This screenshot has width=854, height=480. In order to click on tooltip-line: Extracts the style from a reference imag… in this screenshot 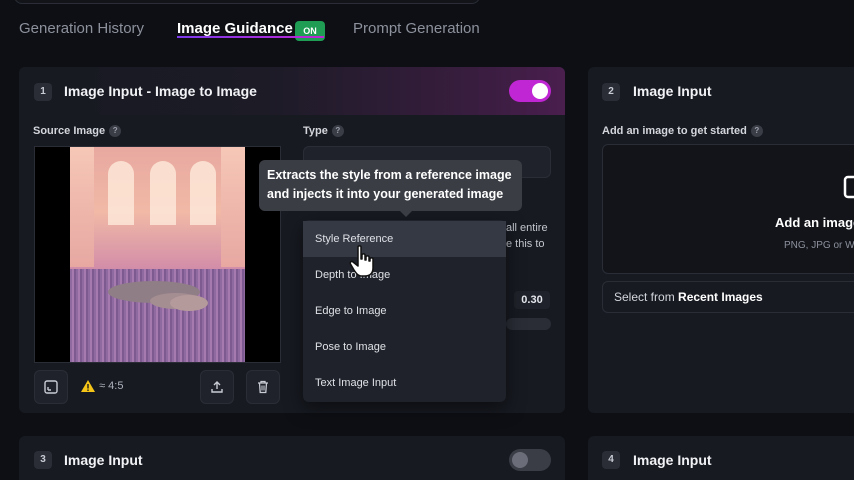, I will do `click(389, 175)`.